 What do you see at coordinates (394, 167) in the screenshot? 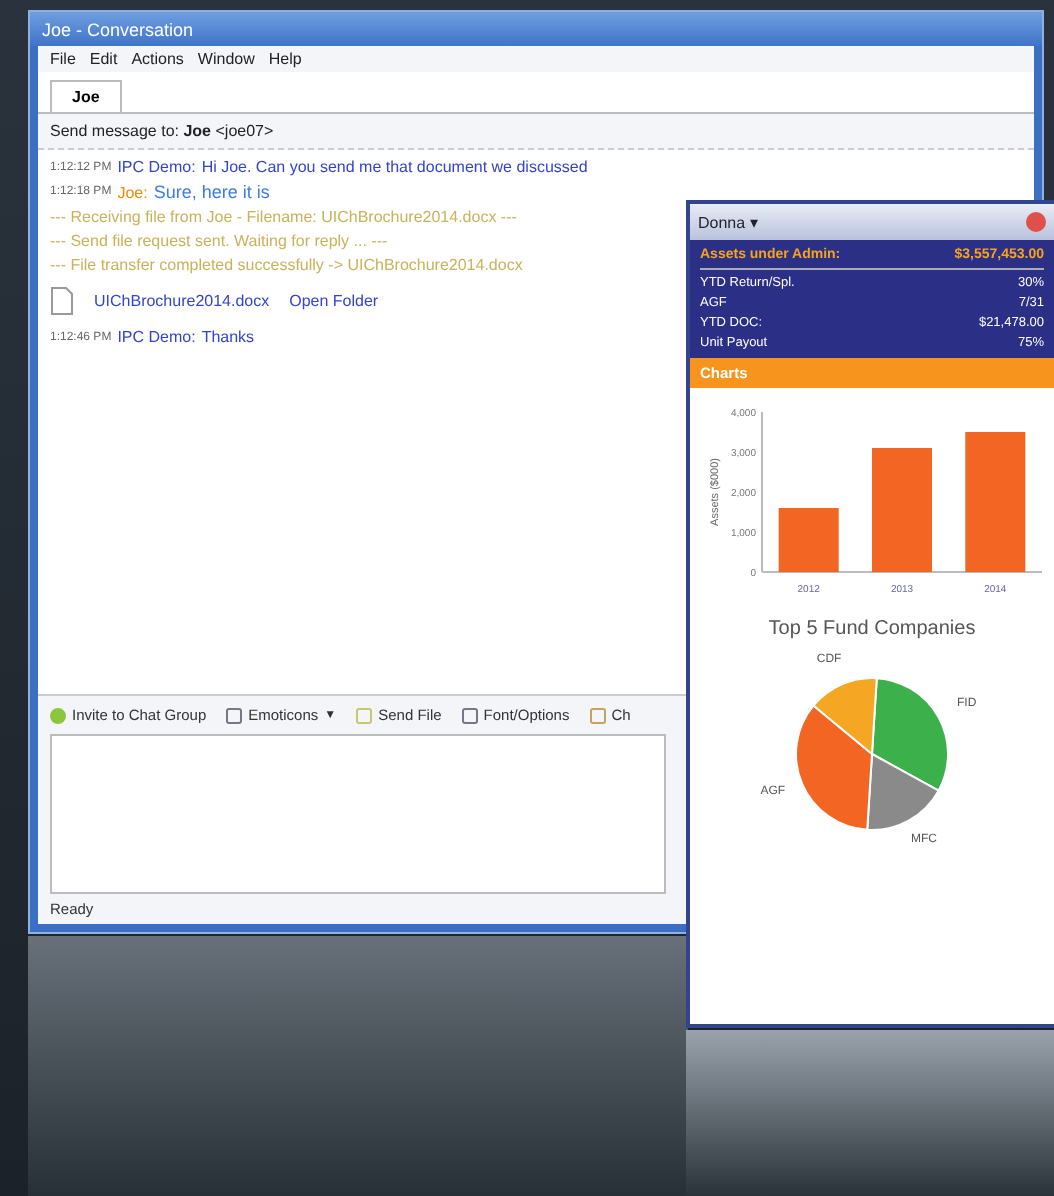
I see `message-text: Hi Joe. Can you send me that document we discussed` at bounding box center [394, 167].